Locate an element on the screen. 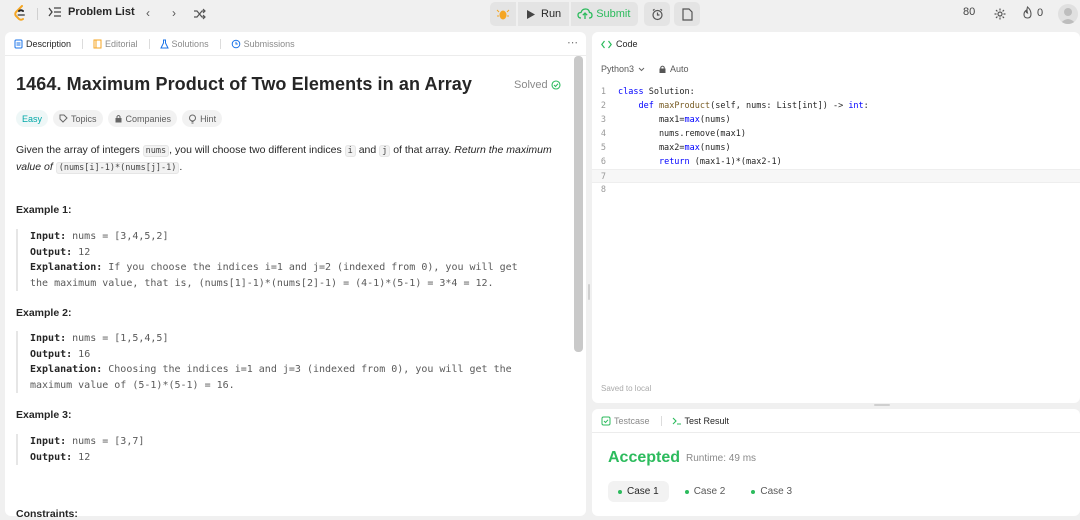  play-icon is located at coordinates (531, 14).